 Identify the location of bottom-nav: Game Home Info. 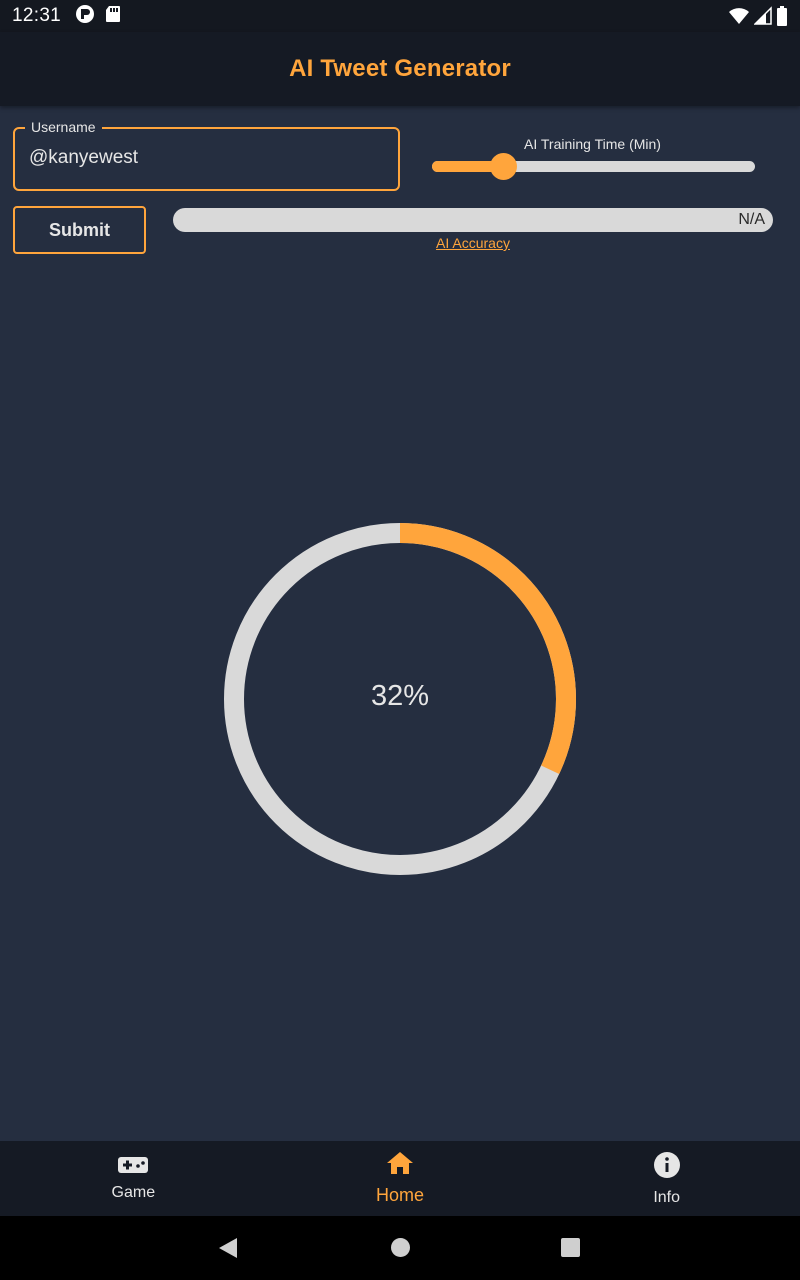
(400, 1178).